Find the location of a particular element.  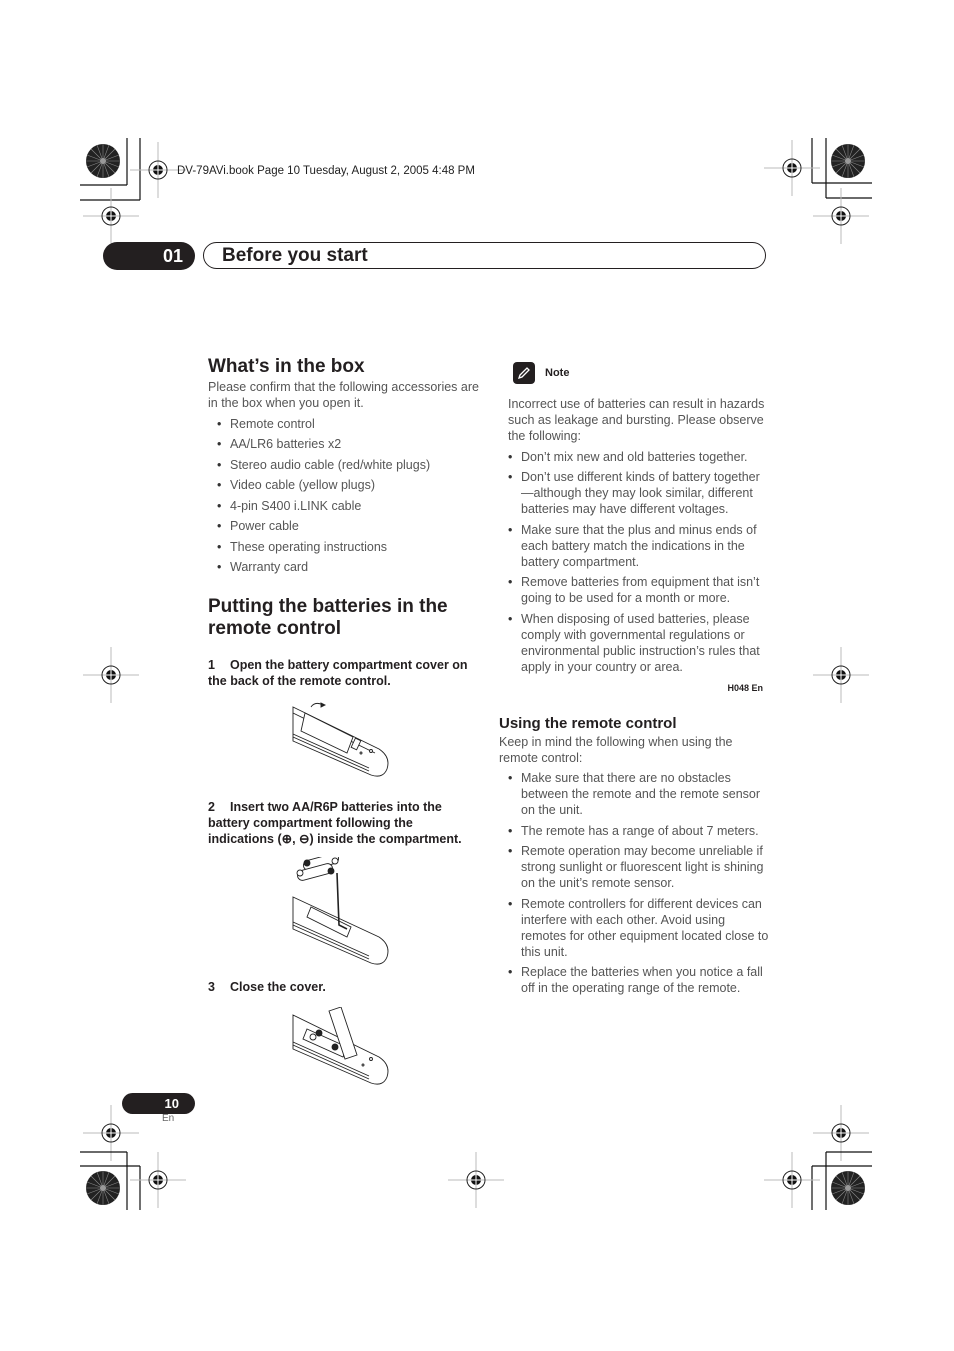

list-item: 4-pin S400 i.LINK cable is located at coordinates (344, 506).